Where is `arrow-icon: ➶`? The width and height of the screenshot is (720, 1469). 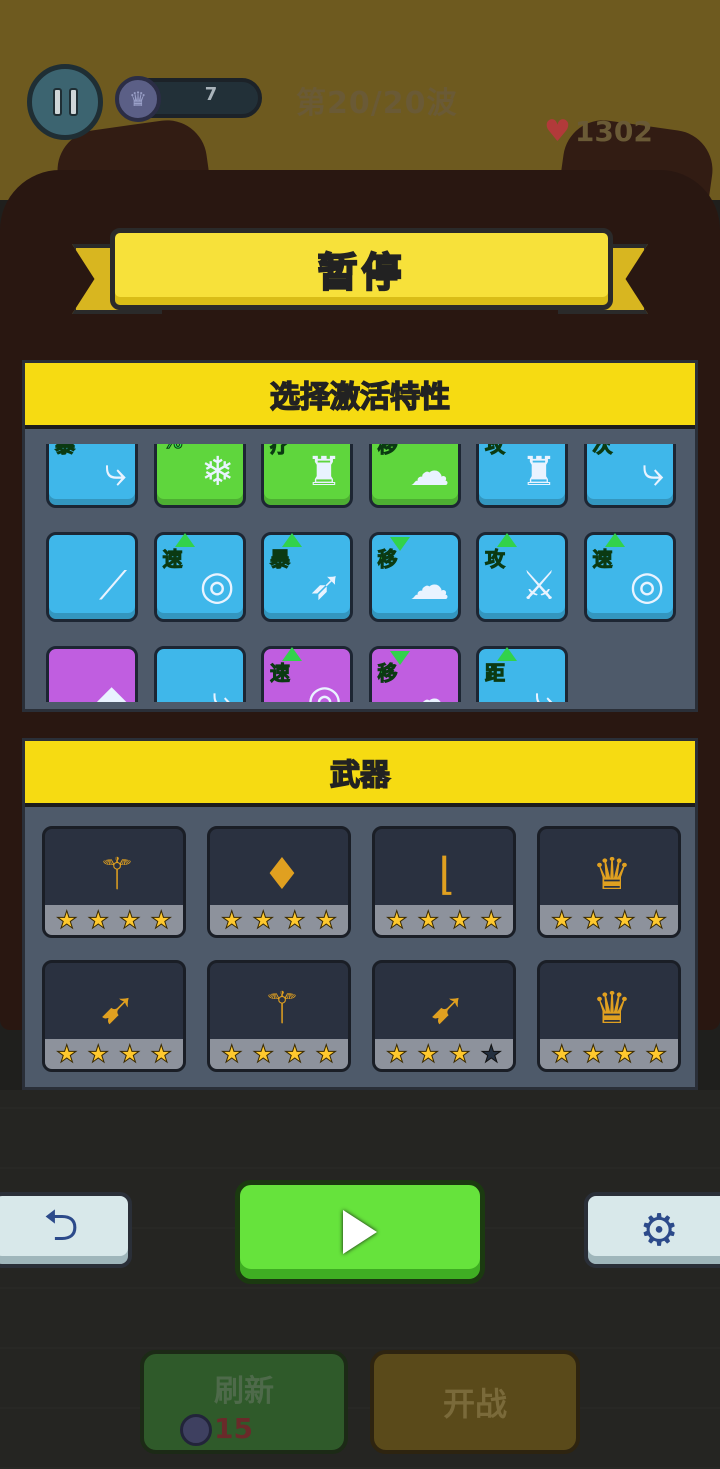 arrow-icon: ➶ is located at coordinates (325, 586).